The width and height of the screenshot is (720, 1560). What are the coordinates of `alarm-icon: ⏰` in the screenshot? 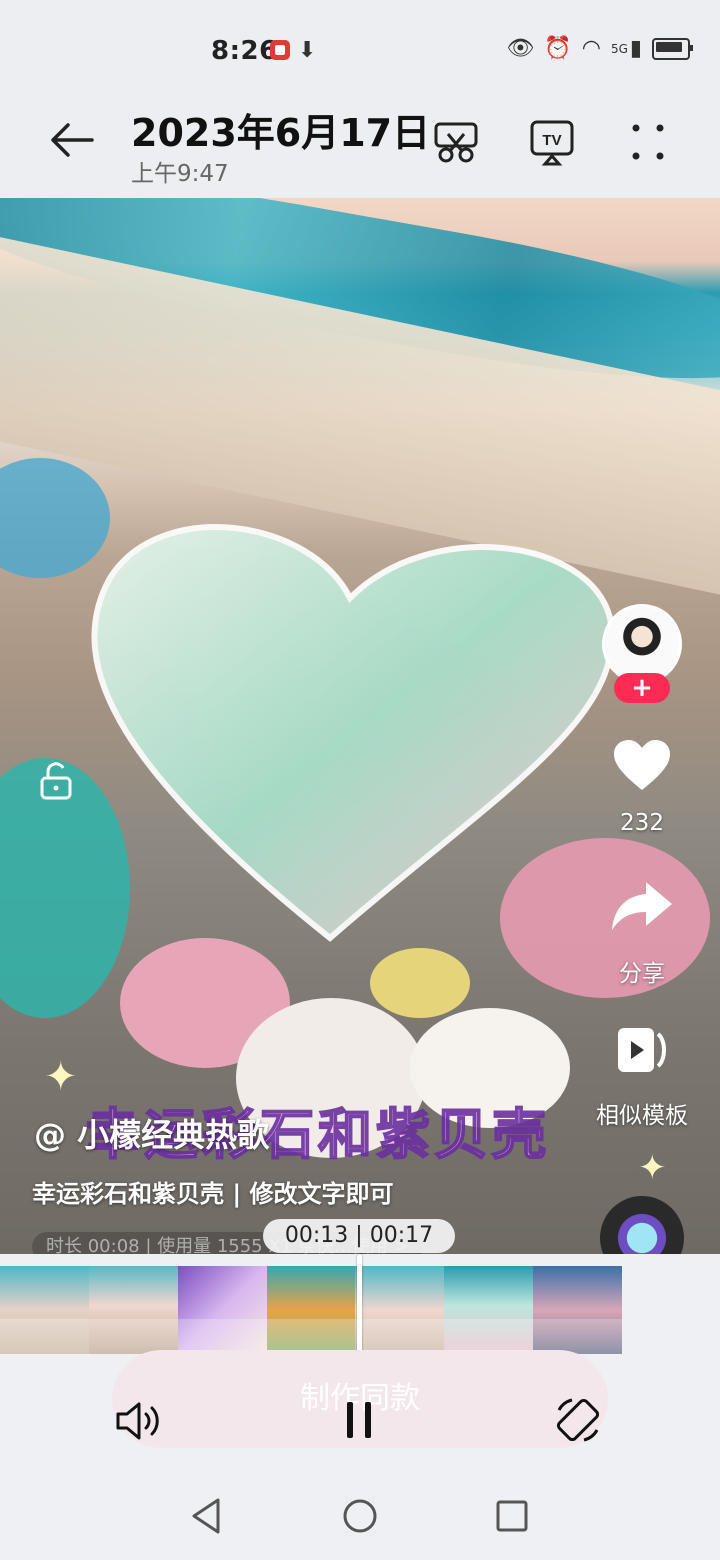 It's located at (558, 48).